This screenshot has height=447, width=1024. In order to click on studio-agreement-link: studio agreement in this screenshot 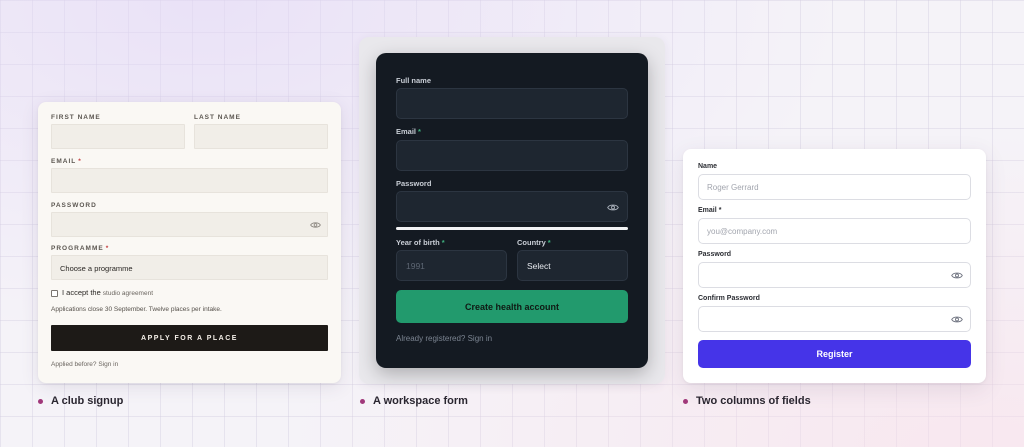, I will do `click(128, 293)`.